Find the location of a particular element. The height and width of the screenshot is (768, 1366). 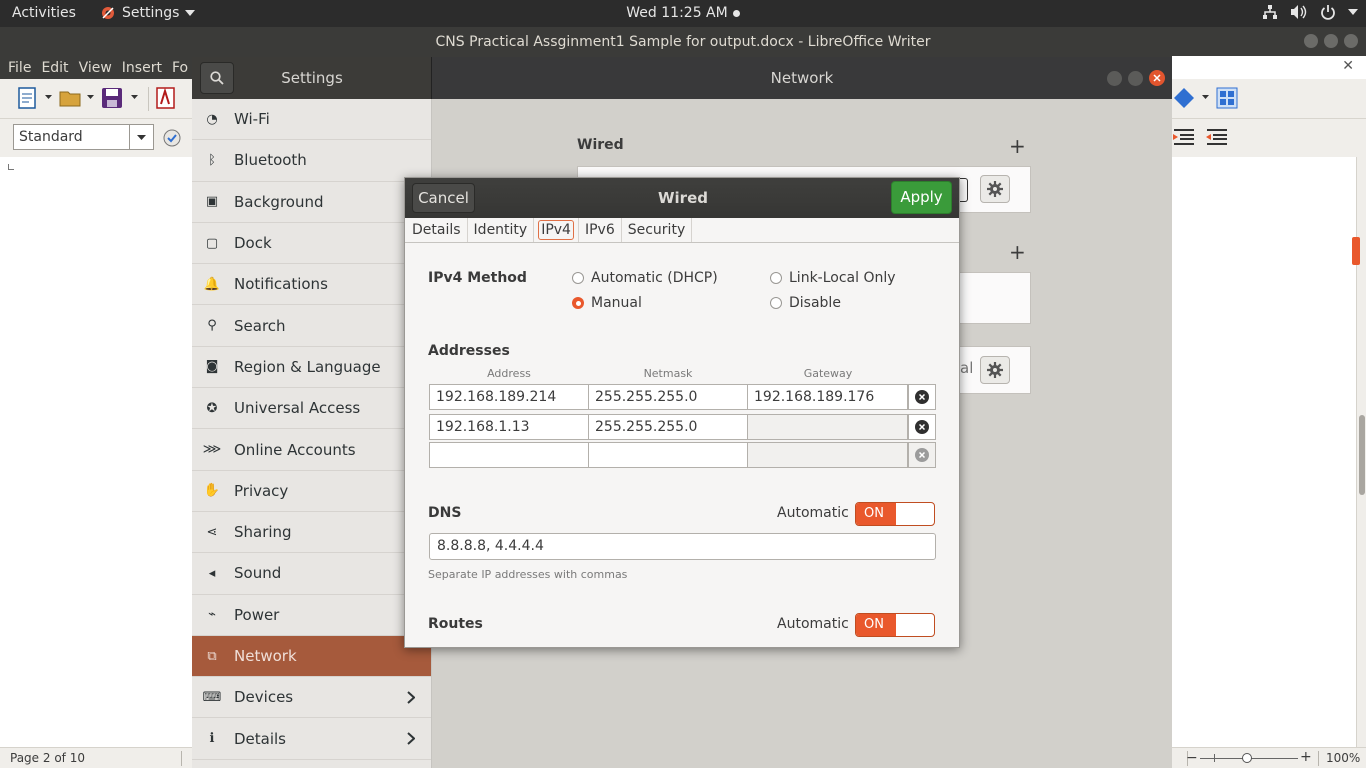

writer-window-controls is located at coordinates (1331, 41).